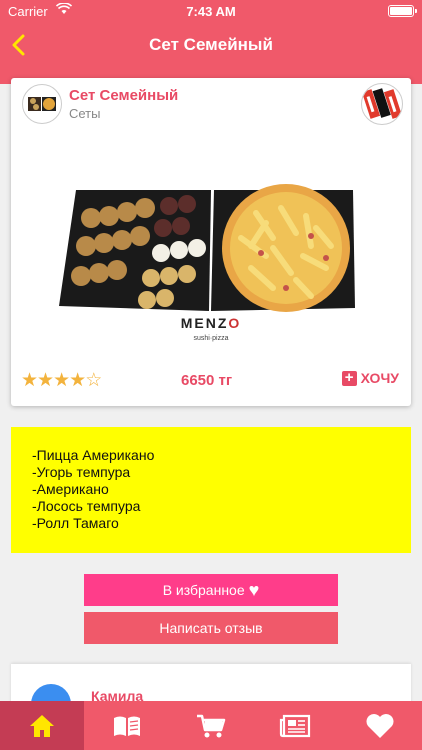  I want to click on ingredient-item: -Американо, so click(70, 489).